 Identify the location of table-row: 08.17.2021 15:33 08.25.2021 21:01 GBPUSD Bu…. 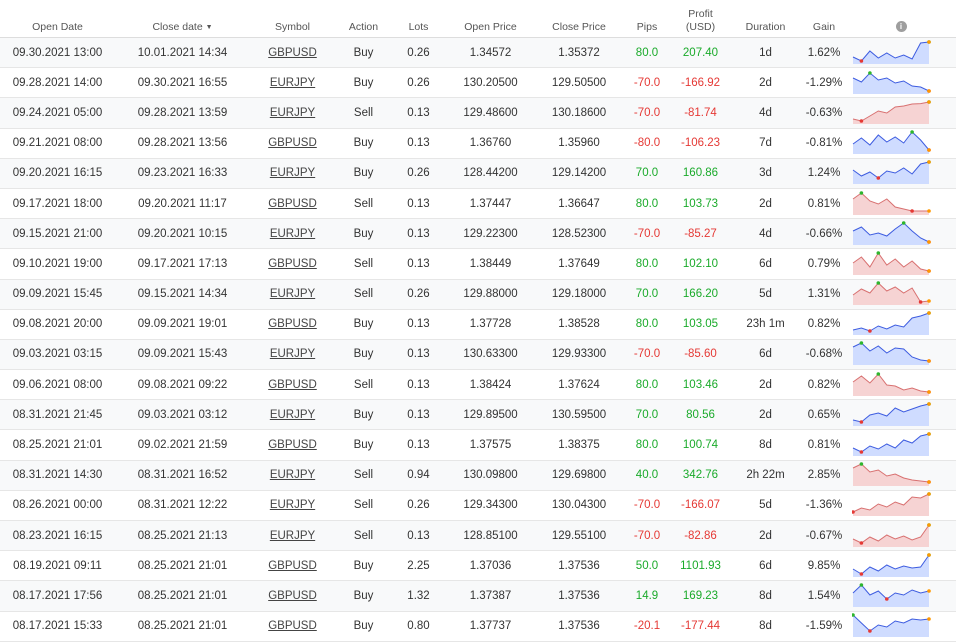
(478, 626).